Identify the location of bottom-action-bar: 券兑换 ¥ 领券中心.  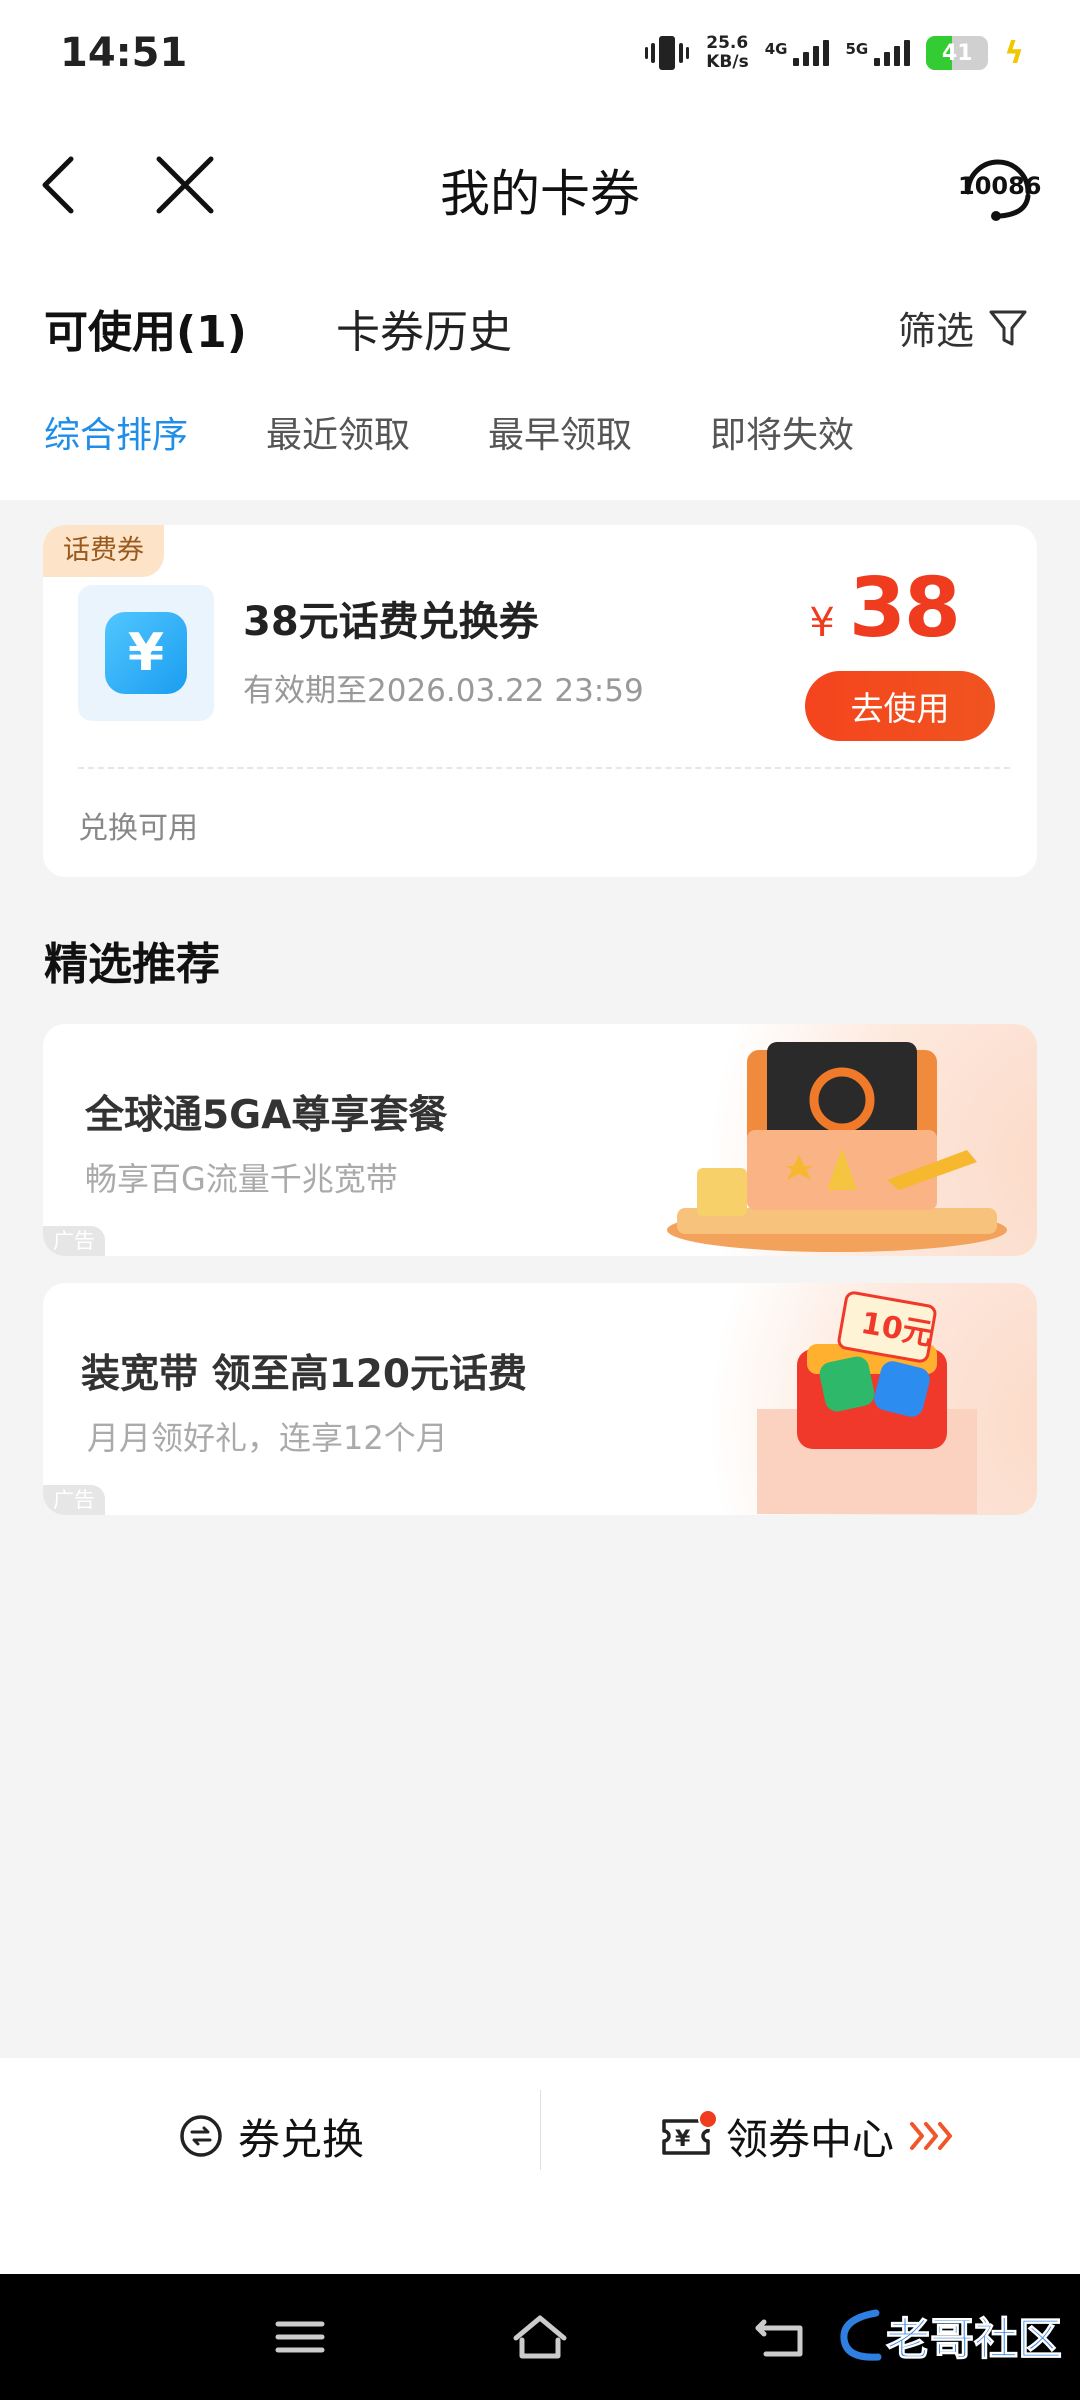
(540, 2166).